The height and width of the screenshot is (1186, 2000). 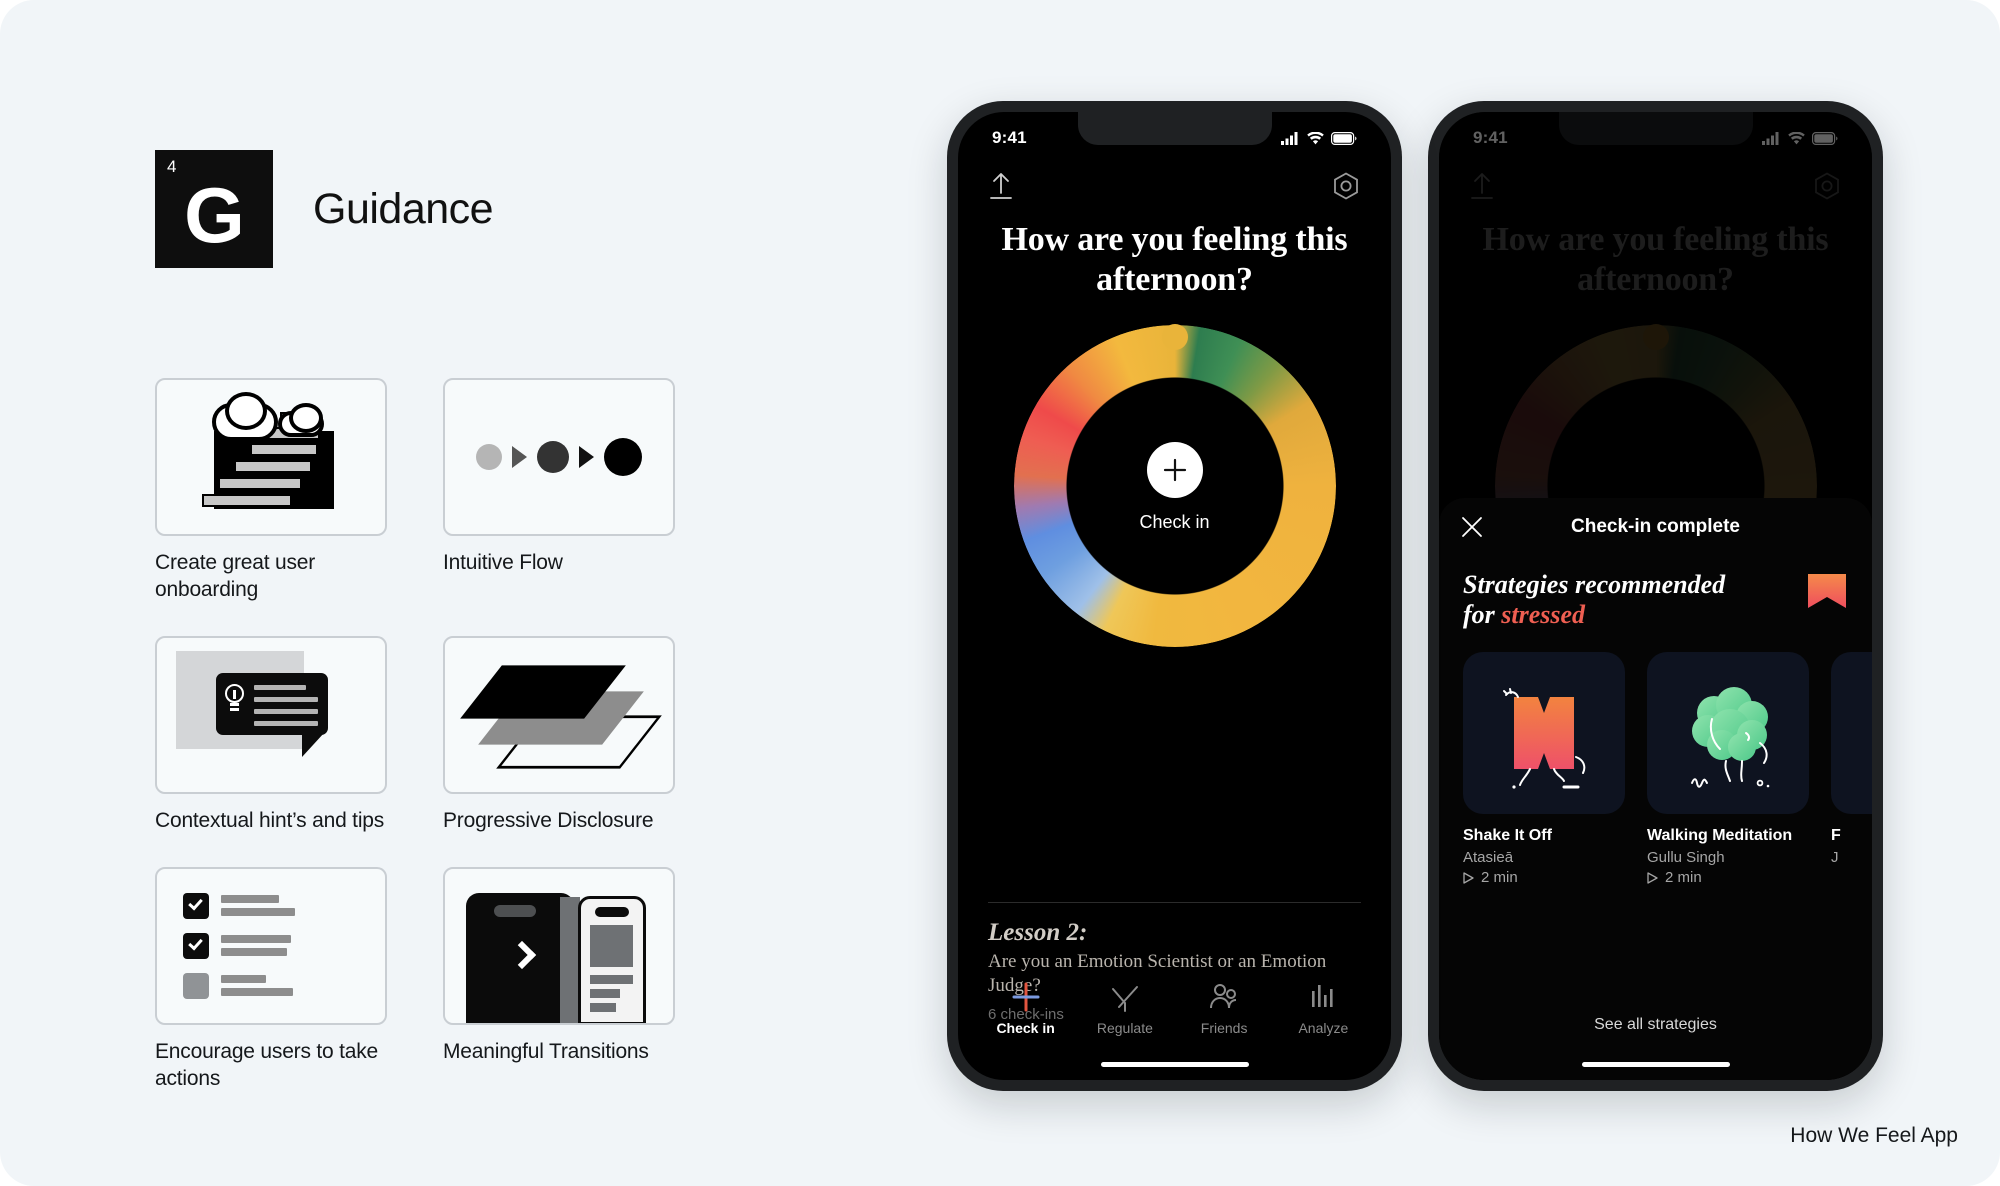 I want to click on strategy-author: Atasieā, so click(x=1488, y=858).